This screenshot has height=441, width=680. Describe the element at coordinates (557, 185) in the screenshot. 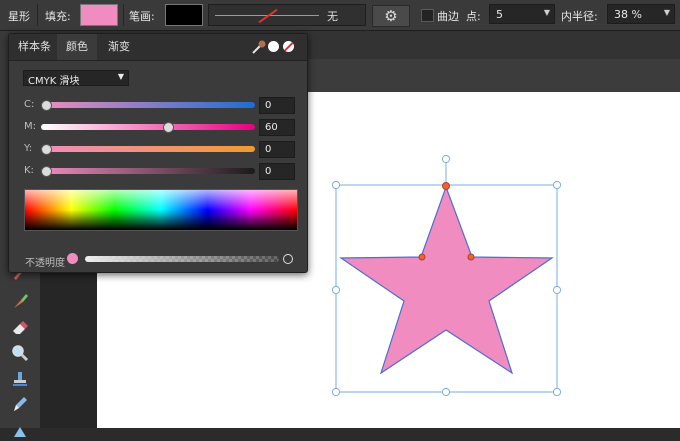

I see `resize-handle-top-right` at that location.